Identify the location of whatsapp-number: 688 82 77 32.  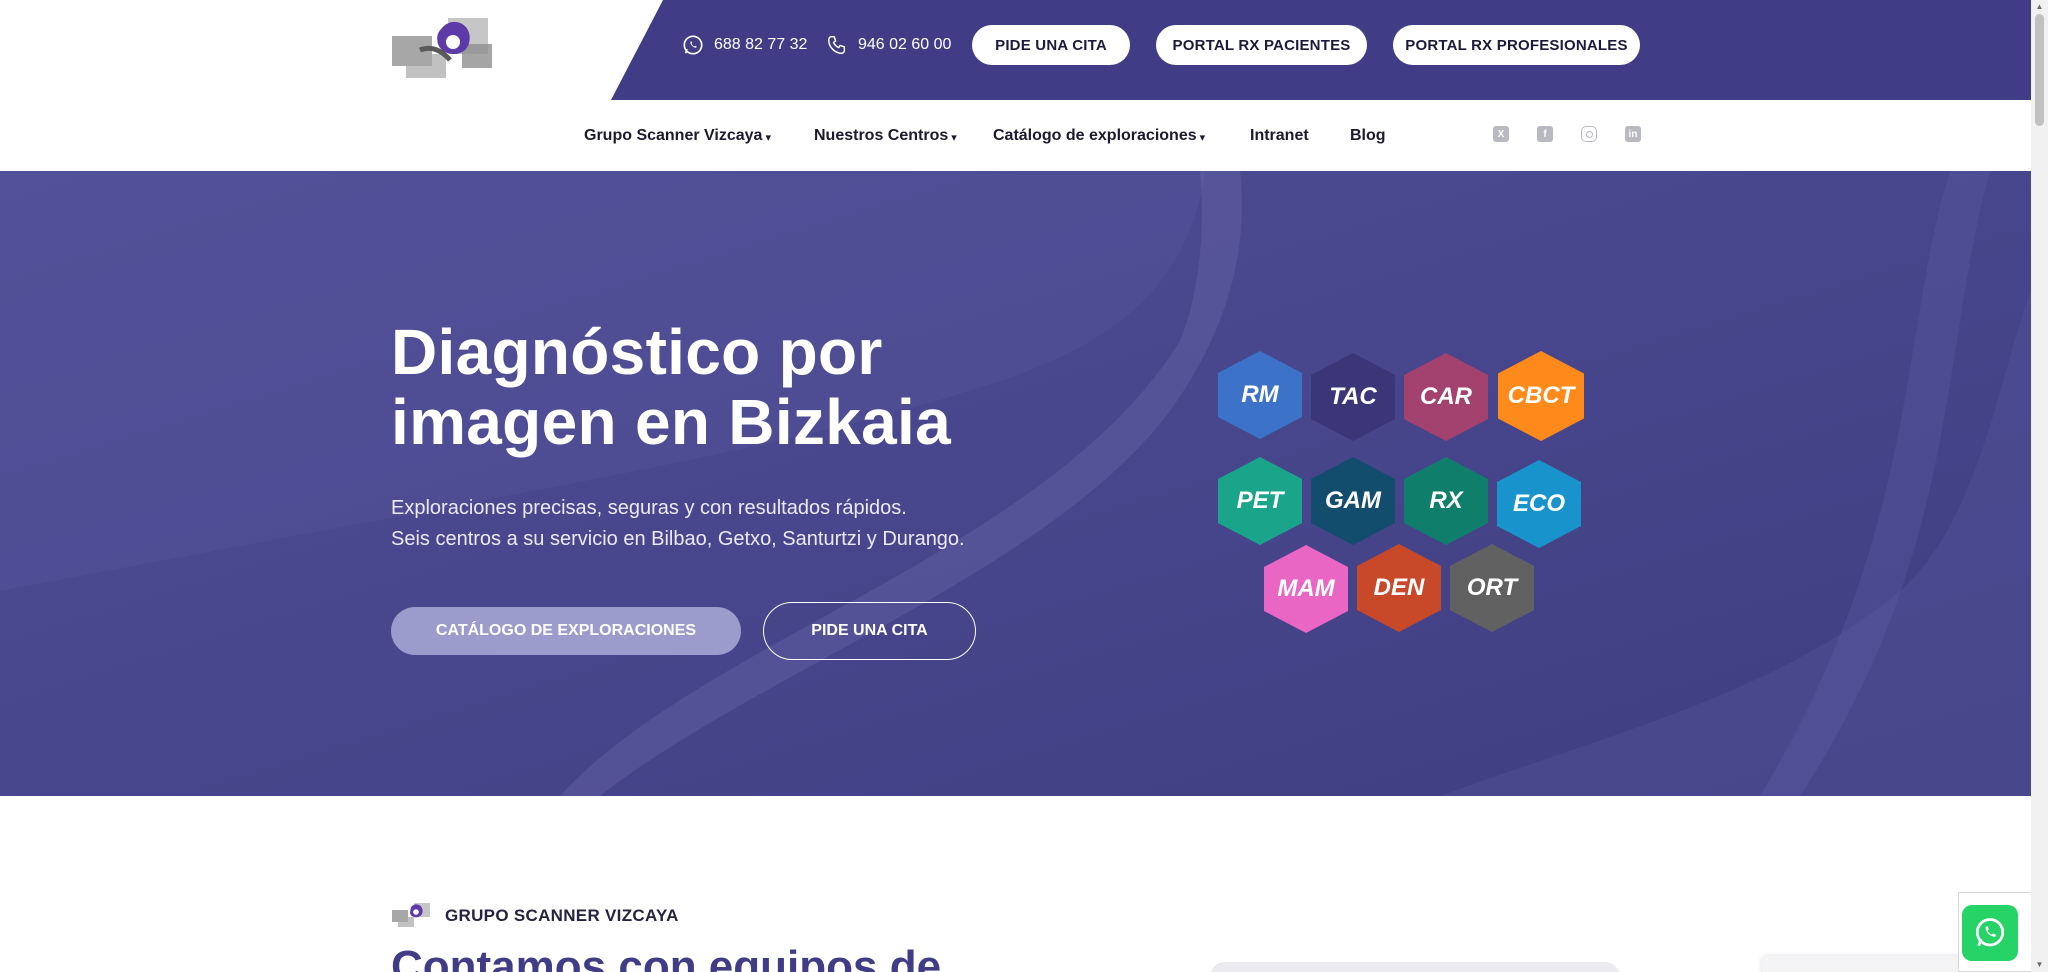
(761, 44).